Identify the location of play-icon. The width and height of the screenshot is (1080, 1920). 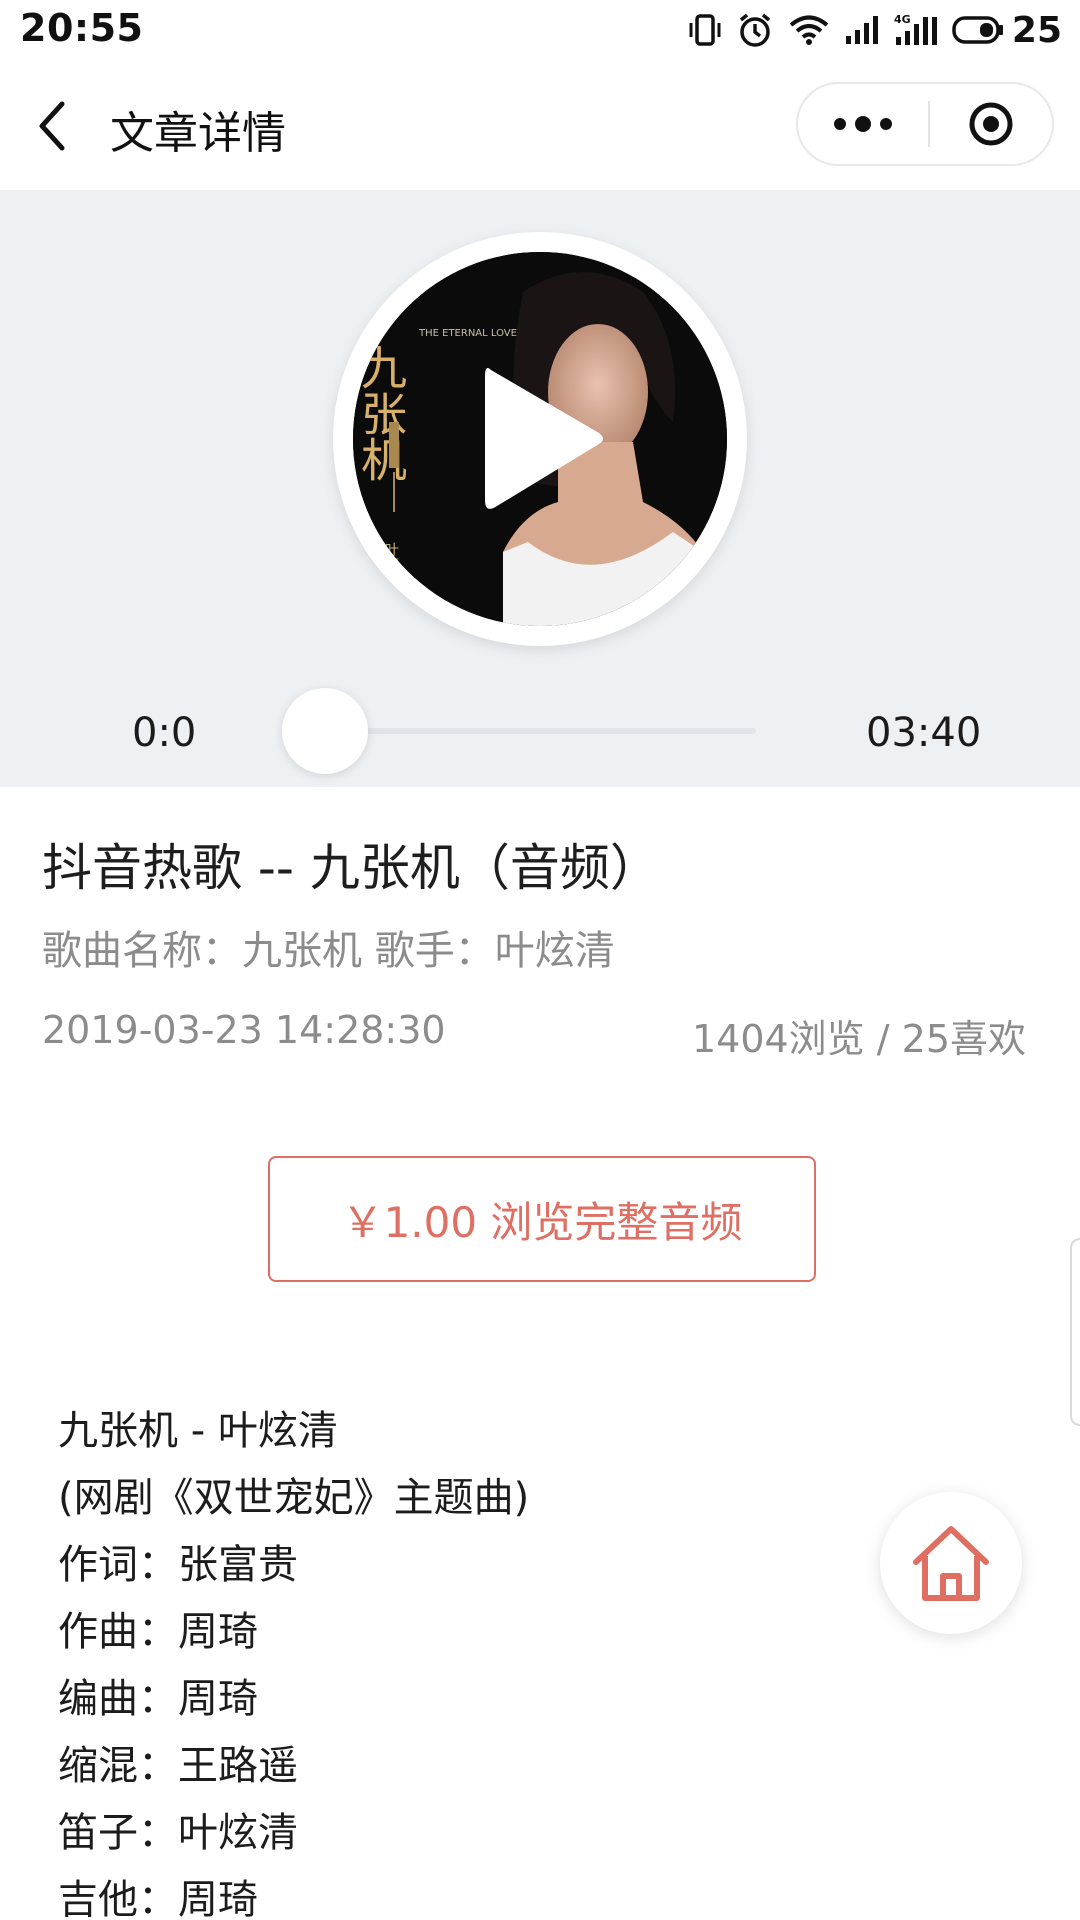
(544, 438).